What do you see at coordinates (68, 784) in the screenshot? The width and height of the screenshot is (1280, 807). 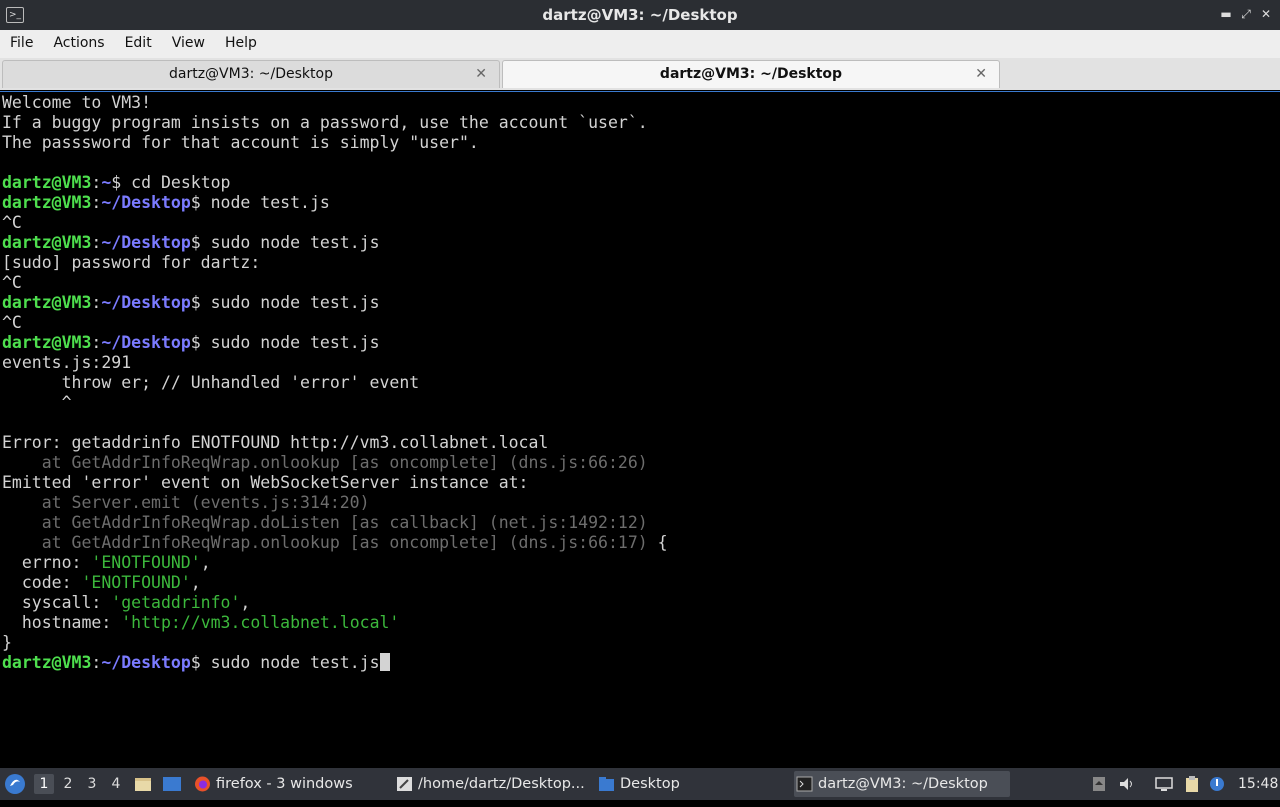 I see `workspace-2: 2` at bounding box center [68, 784].